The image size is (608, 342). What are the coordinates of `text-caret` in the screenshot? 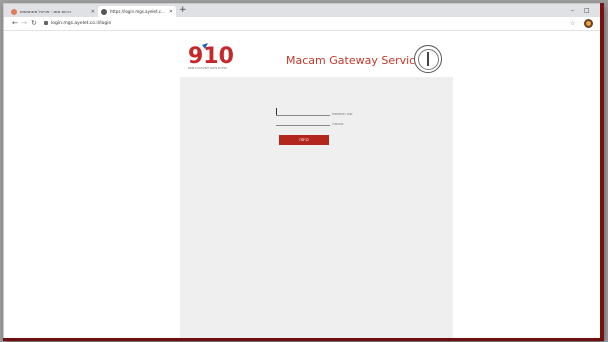 It's located at (276, 111).